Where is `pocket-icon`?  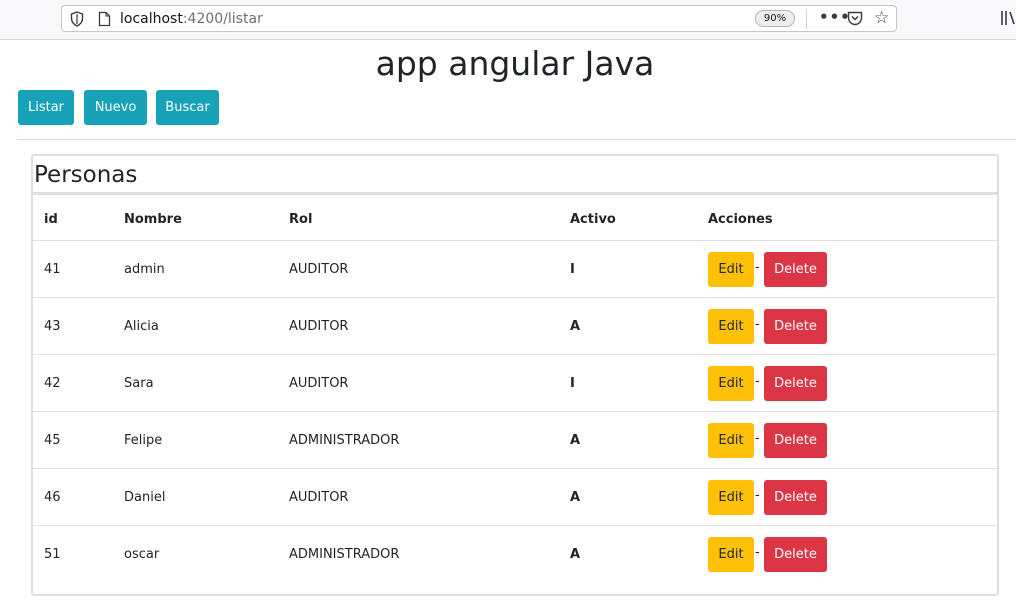
pocket-icon is located at coordinates (855, 18).